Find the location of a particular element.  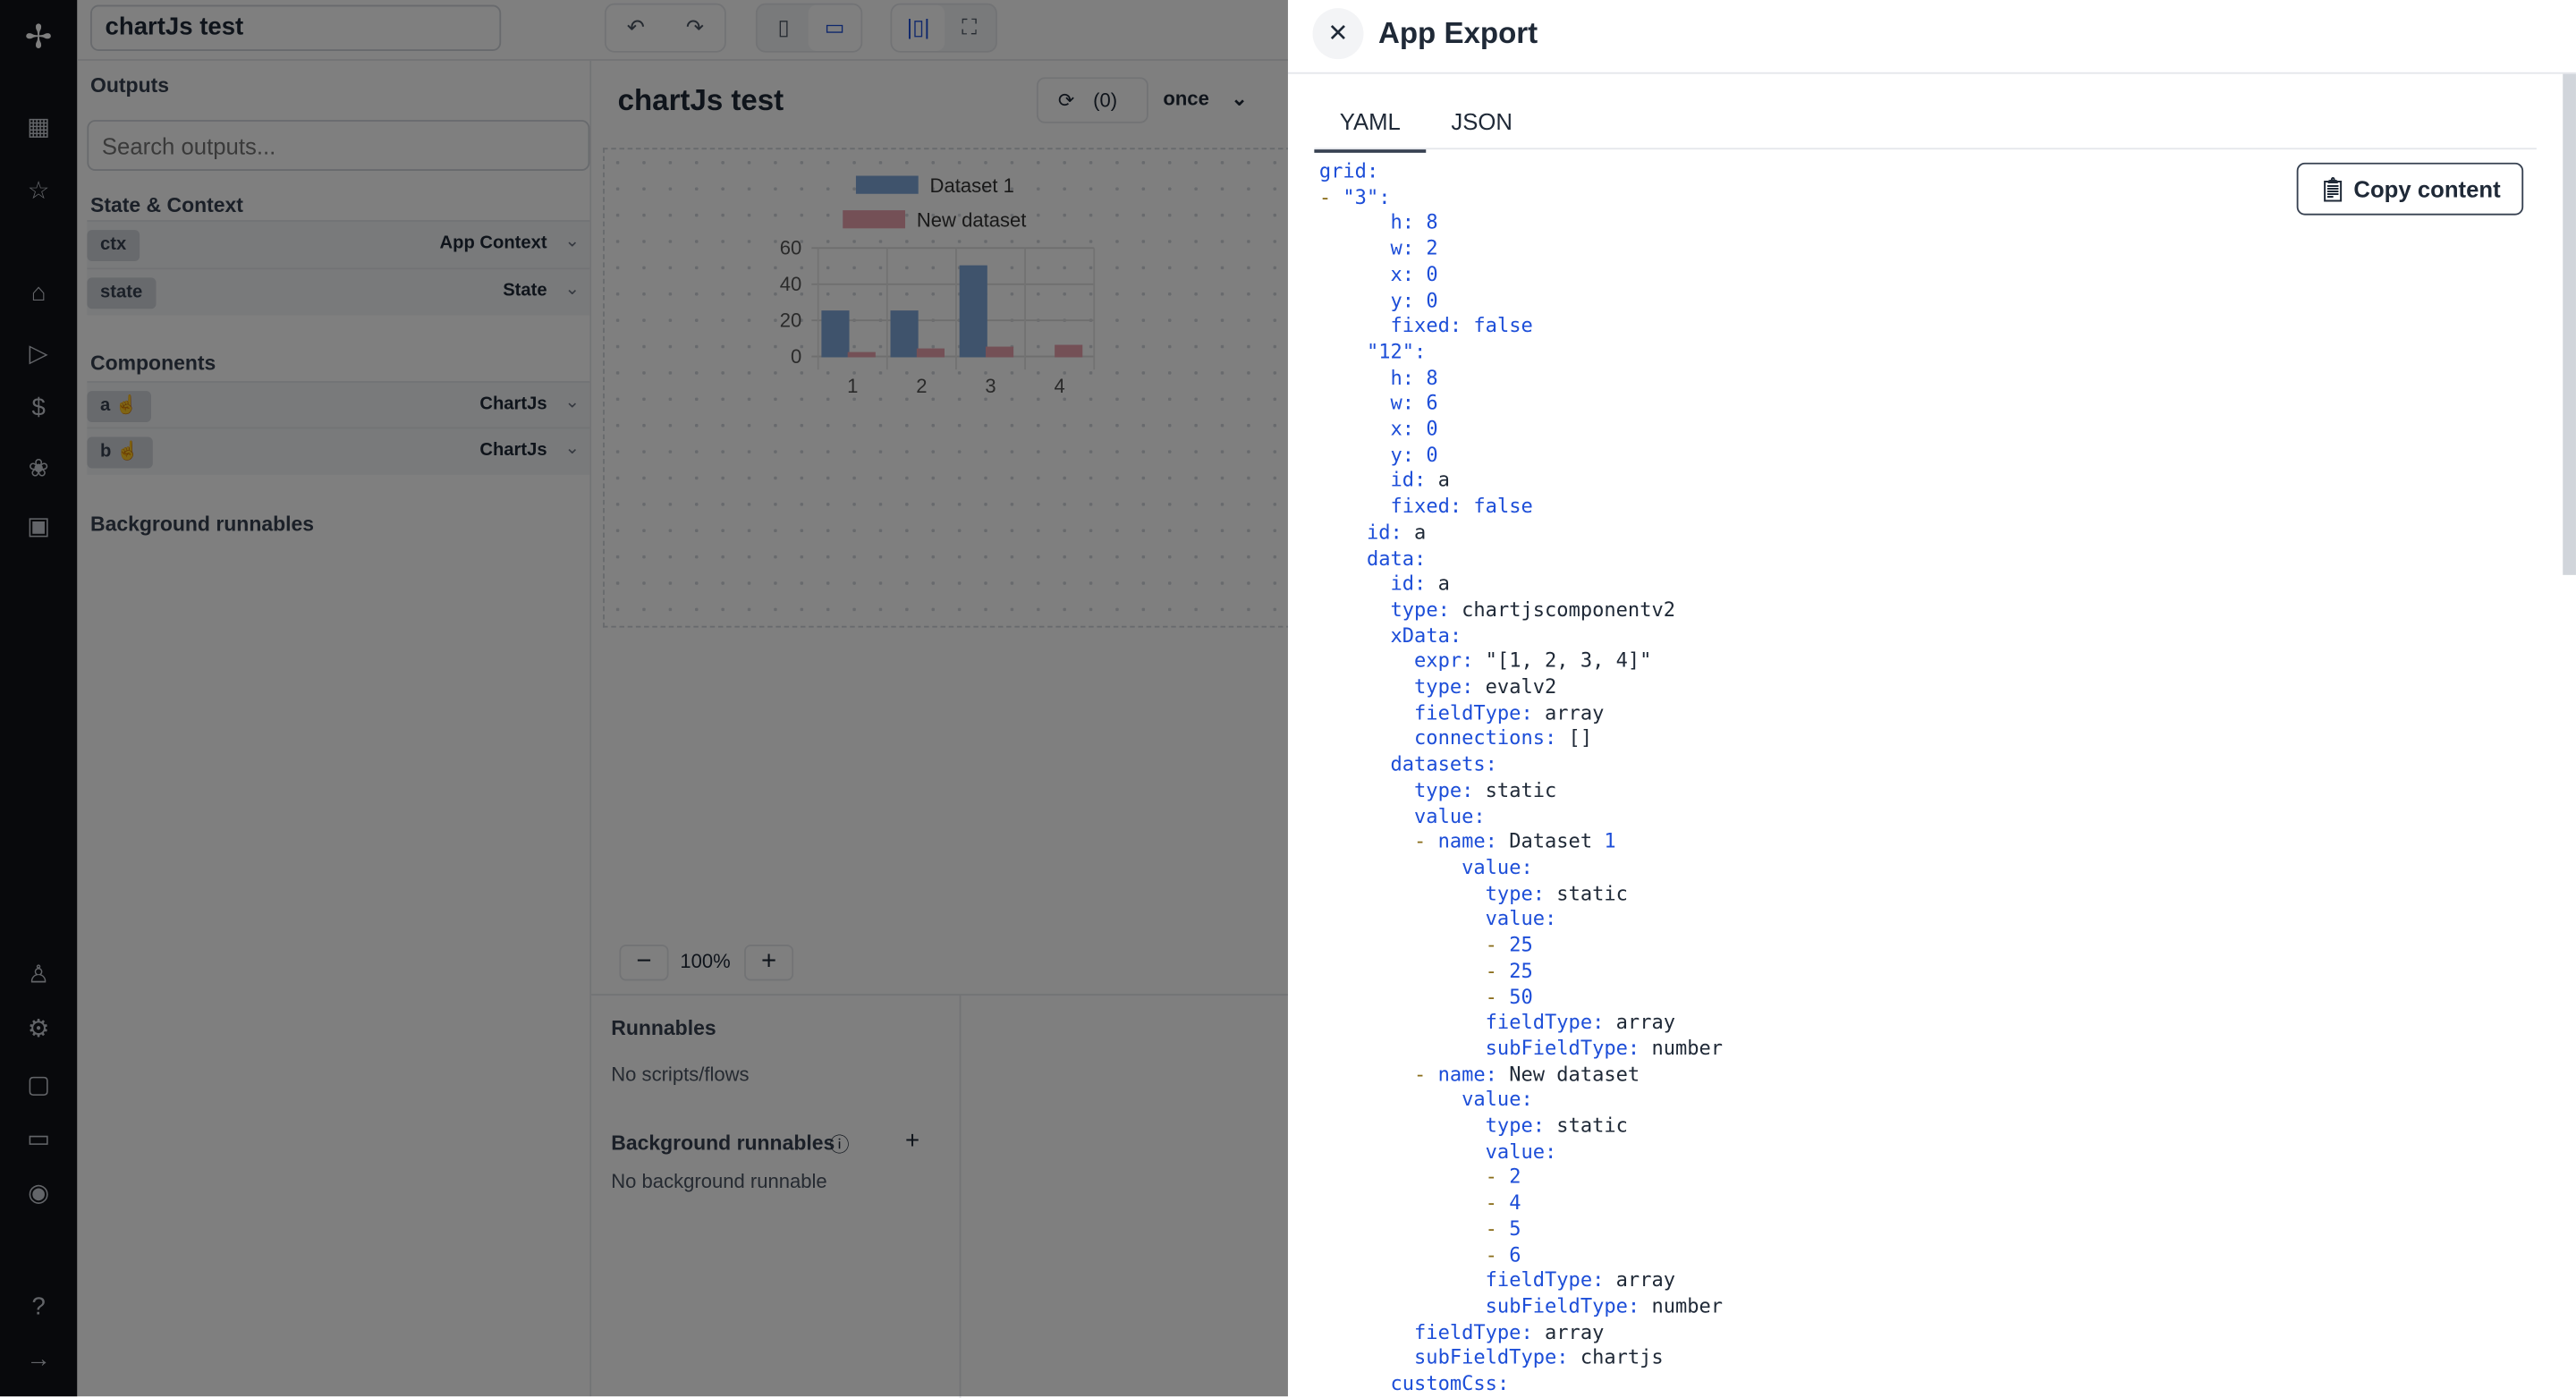

yaml-value: New dataset is located at coordinates (1574, 1074).